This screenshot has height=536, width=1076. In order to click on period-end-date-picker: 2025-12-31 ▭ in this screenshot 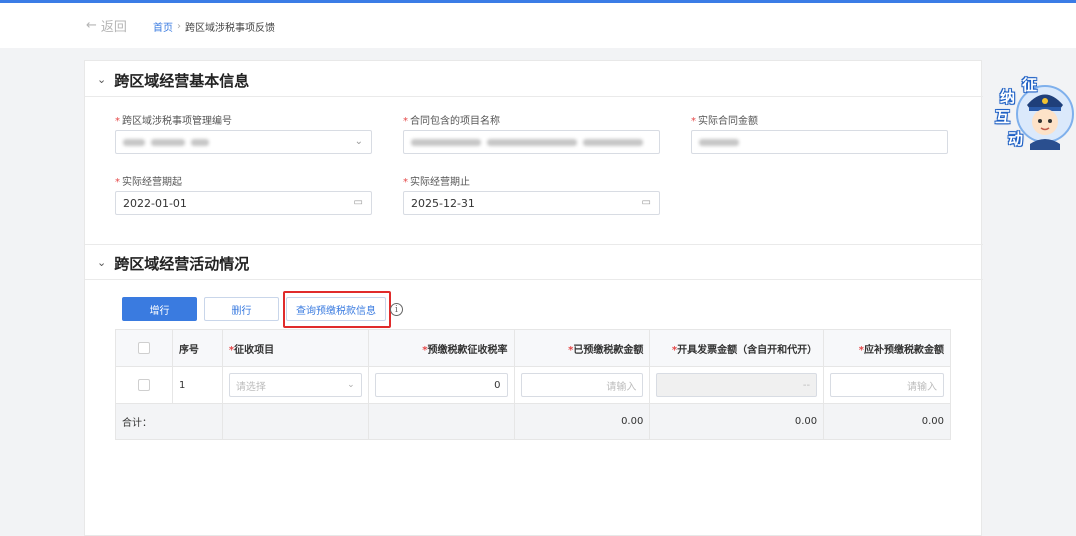, I will do `click(531, 203)`.